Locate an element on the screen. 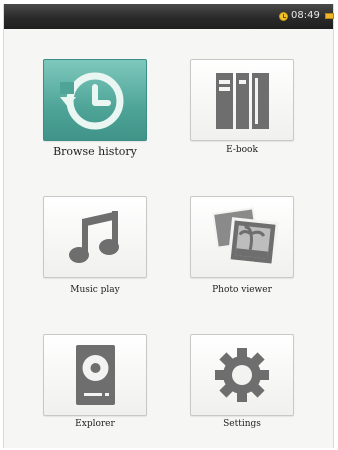 The width and height of the screenshot is (338, 450). status-bar: 08:49 is located at coordinates (169, 16).